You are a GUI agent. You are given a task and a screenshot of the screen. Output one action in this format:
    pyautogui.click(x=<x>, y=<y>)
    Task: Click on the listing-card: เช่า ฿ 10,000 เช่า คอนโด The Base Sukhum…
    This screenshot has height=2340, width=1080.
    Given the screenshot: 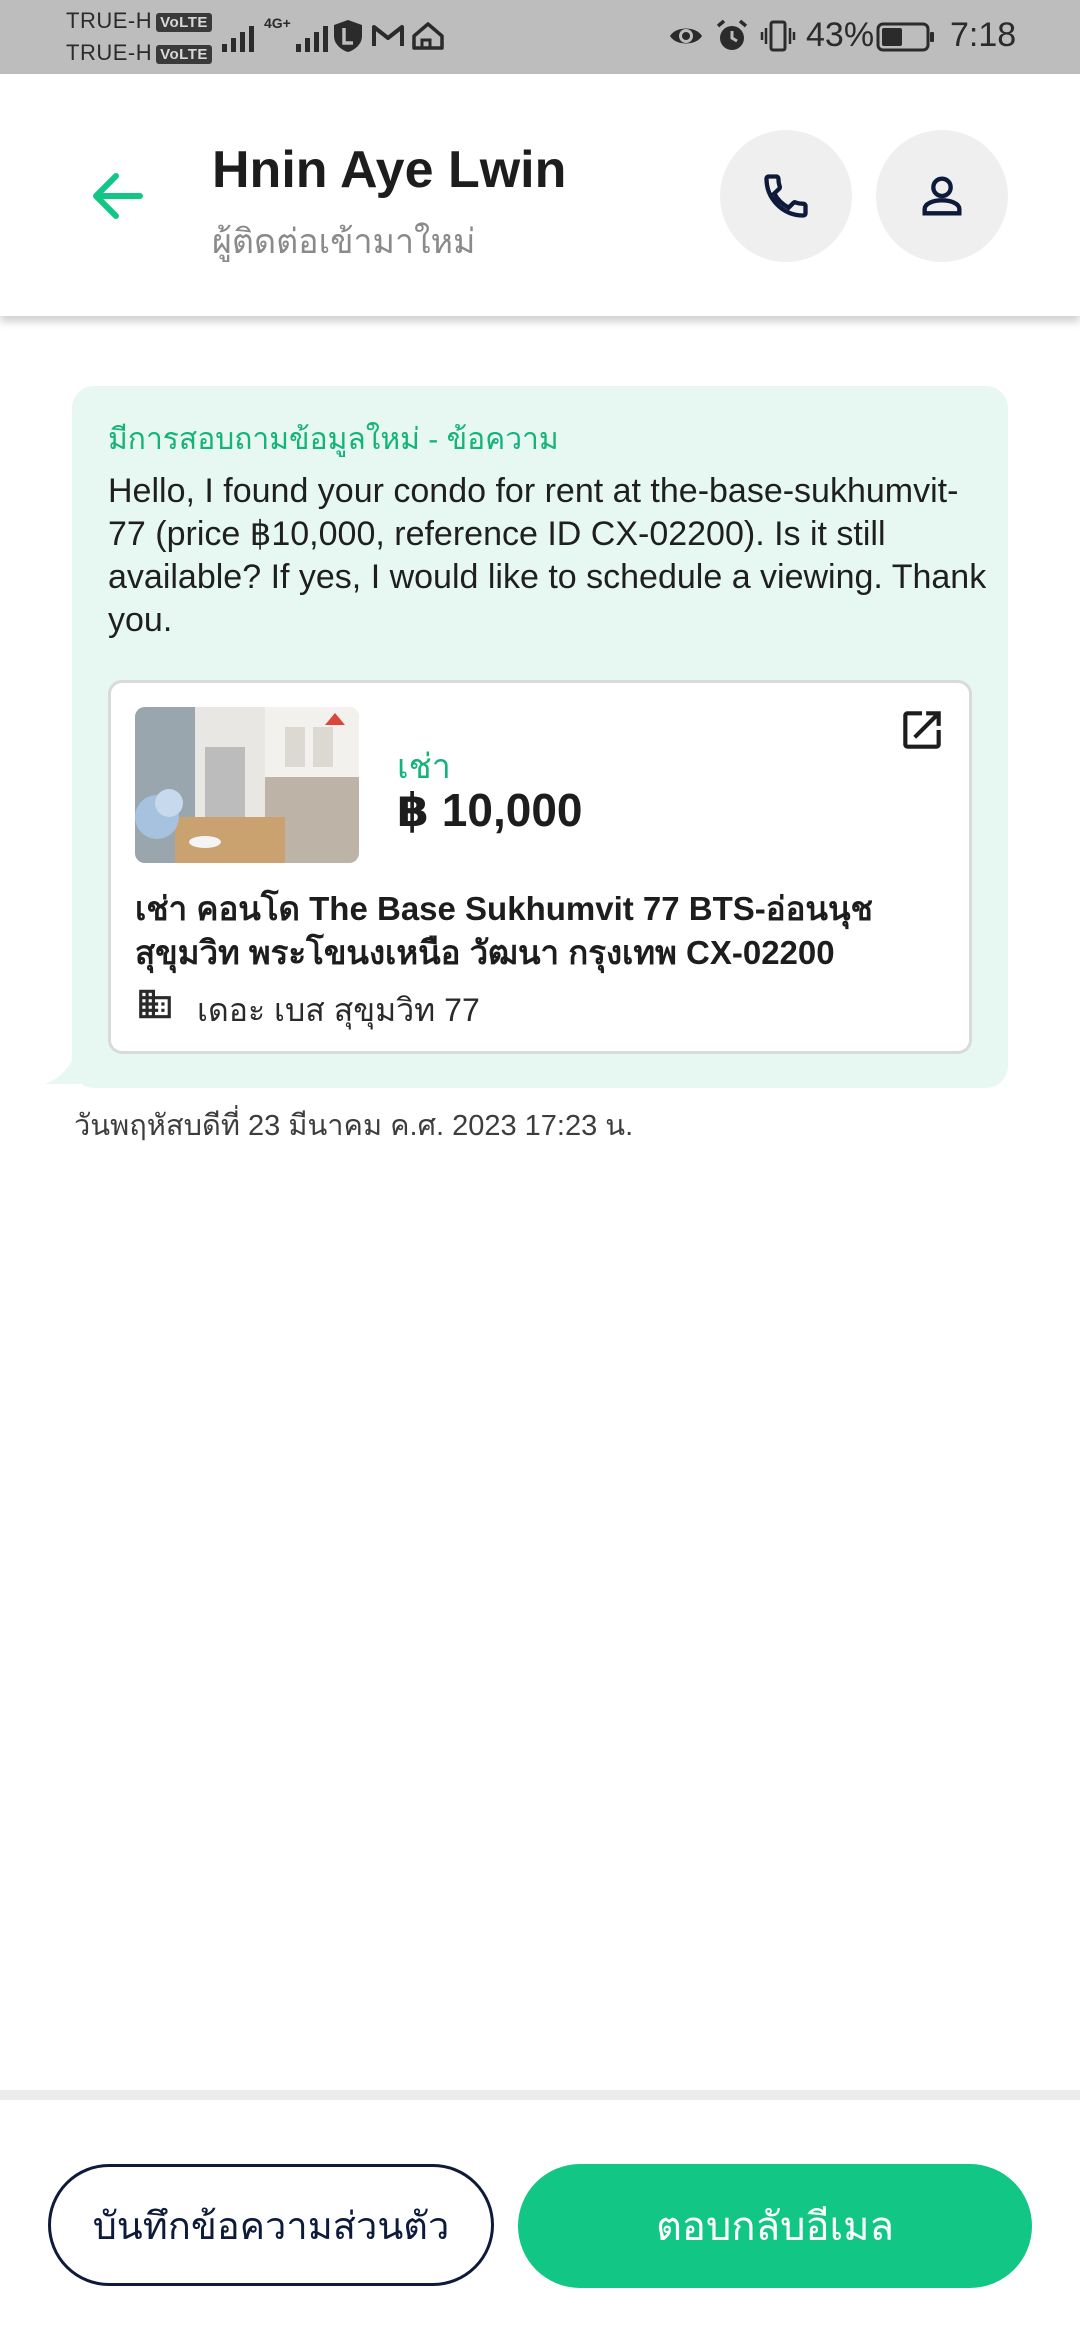 What is the action you would take?
    pyautogui.click(x=540, y=867)
    